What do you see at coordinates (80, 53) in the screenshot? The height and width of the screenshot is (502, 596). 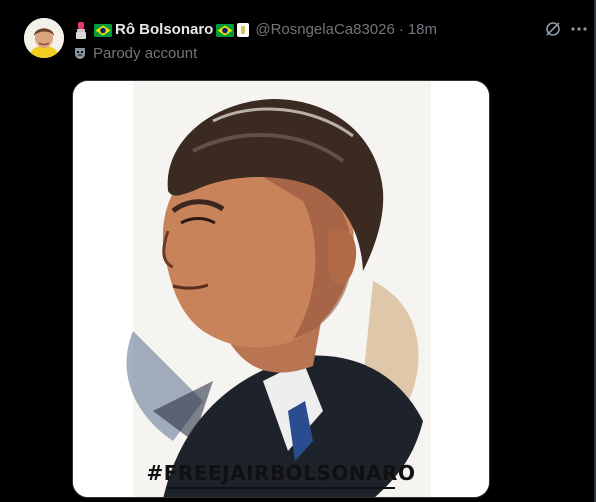 I see `theater-mask-icon` at bounding box center [80, 53].